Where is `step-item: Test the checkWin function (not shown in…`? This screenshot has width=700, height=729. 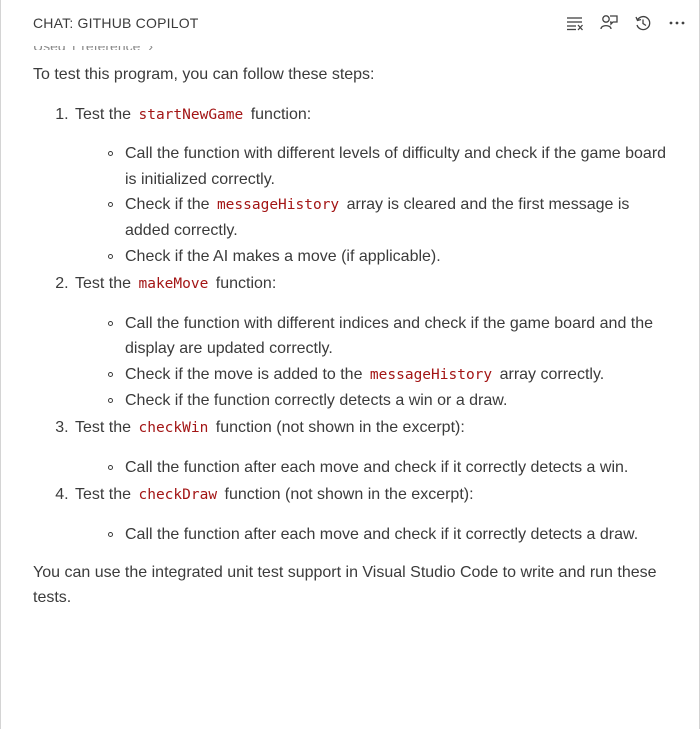 step-item: Test the checkWin function (not shown in… is located at coordinates (374, 447).